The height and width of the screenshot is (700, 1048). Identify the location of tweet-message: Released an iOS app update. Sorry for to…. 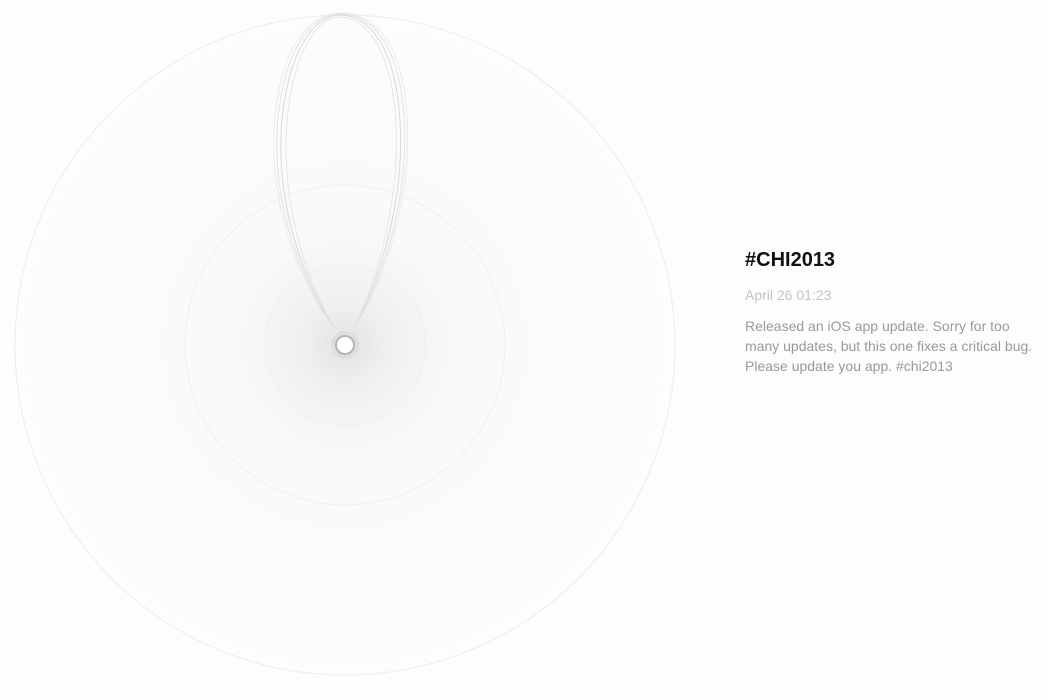
(889, 346).